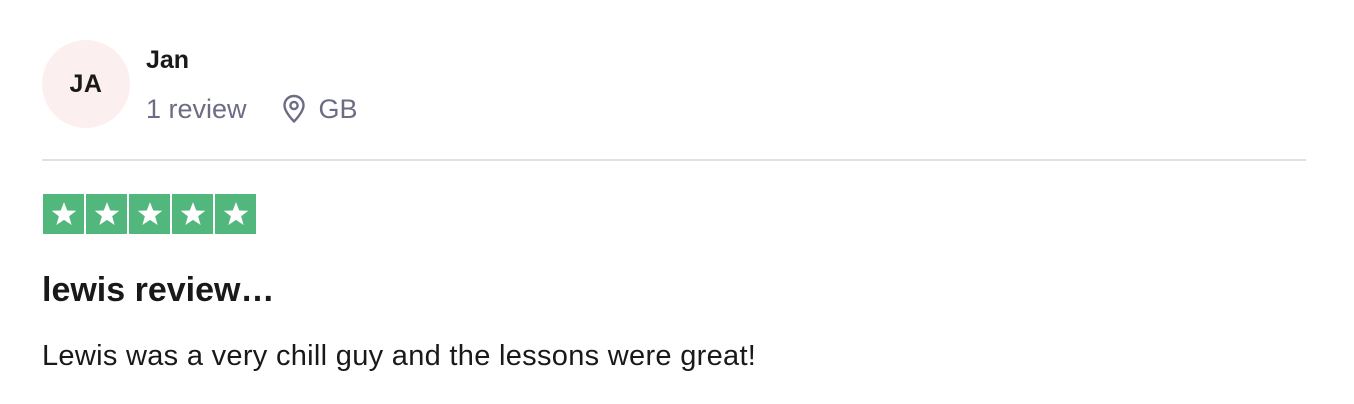 The image size is (1354, 404). I want to click on review-count: 1 review, so click(196, 109).